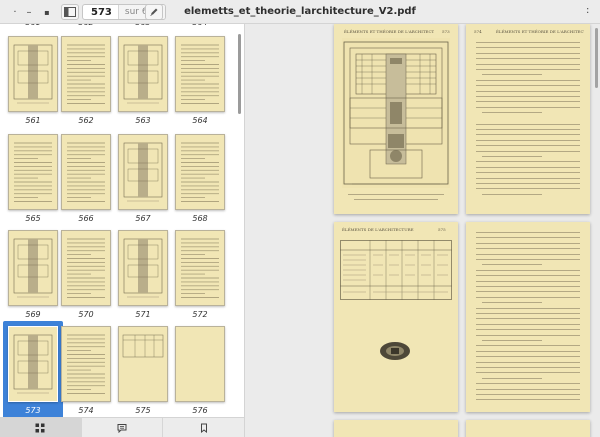 The image size is (600, 437). What do you see at coordinates (29, 12) in the screenshot?
I see `minimize-button: –` at bounding box center [29, 12].